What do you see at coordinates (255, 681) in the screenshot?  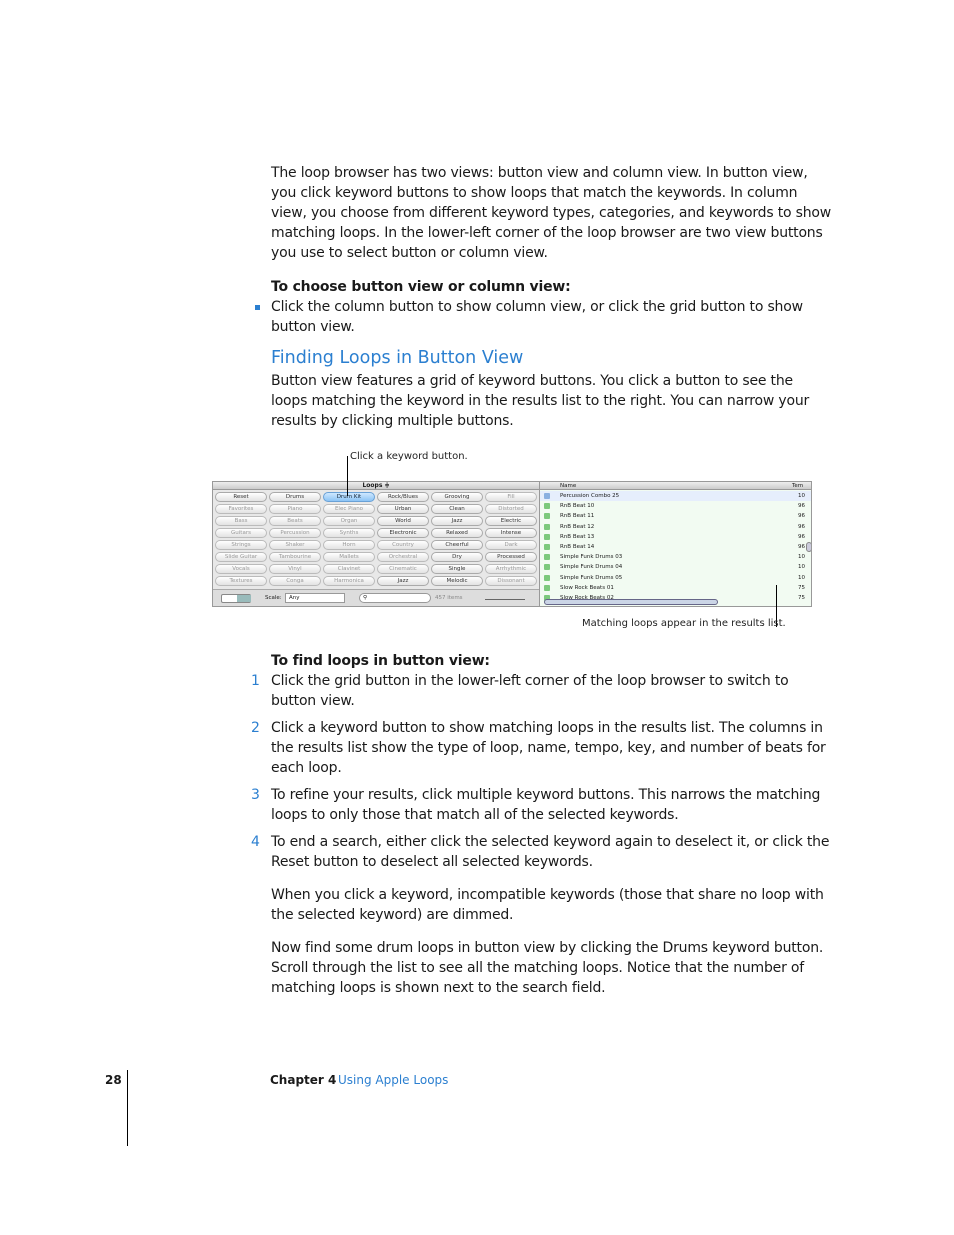 I see `step-number: 1` at bounding box center [255, 681].